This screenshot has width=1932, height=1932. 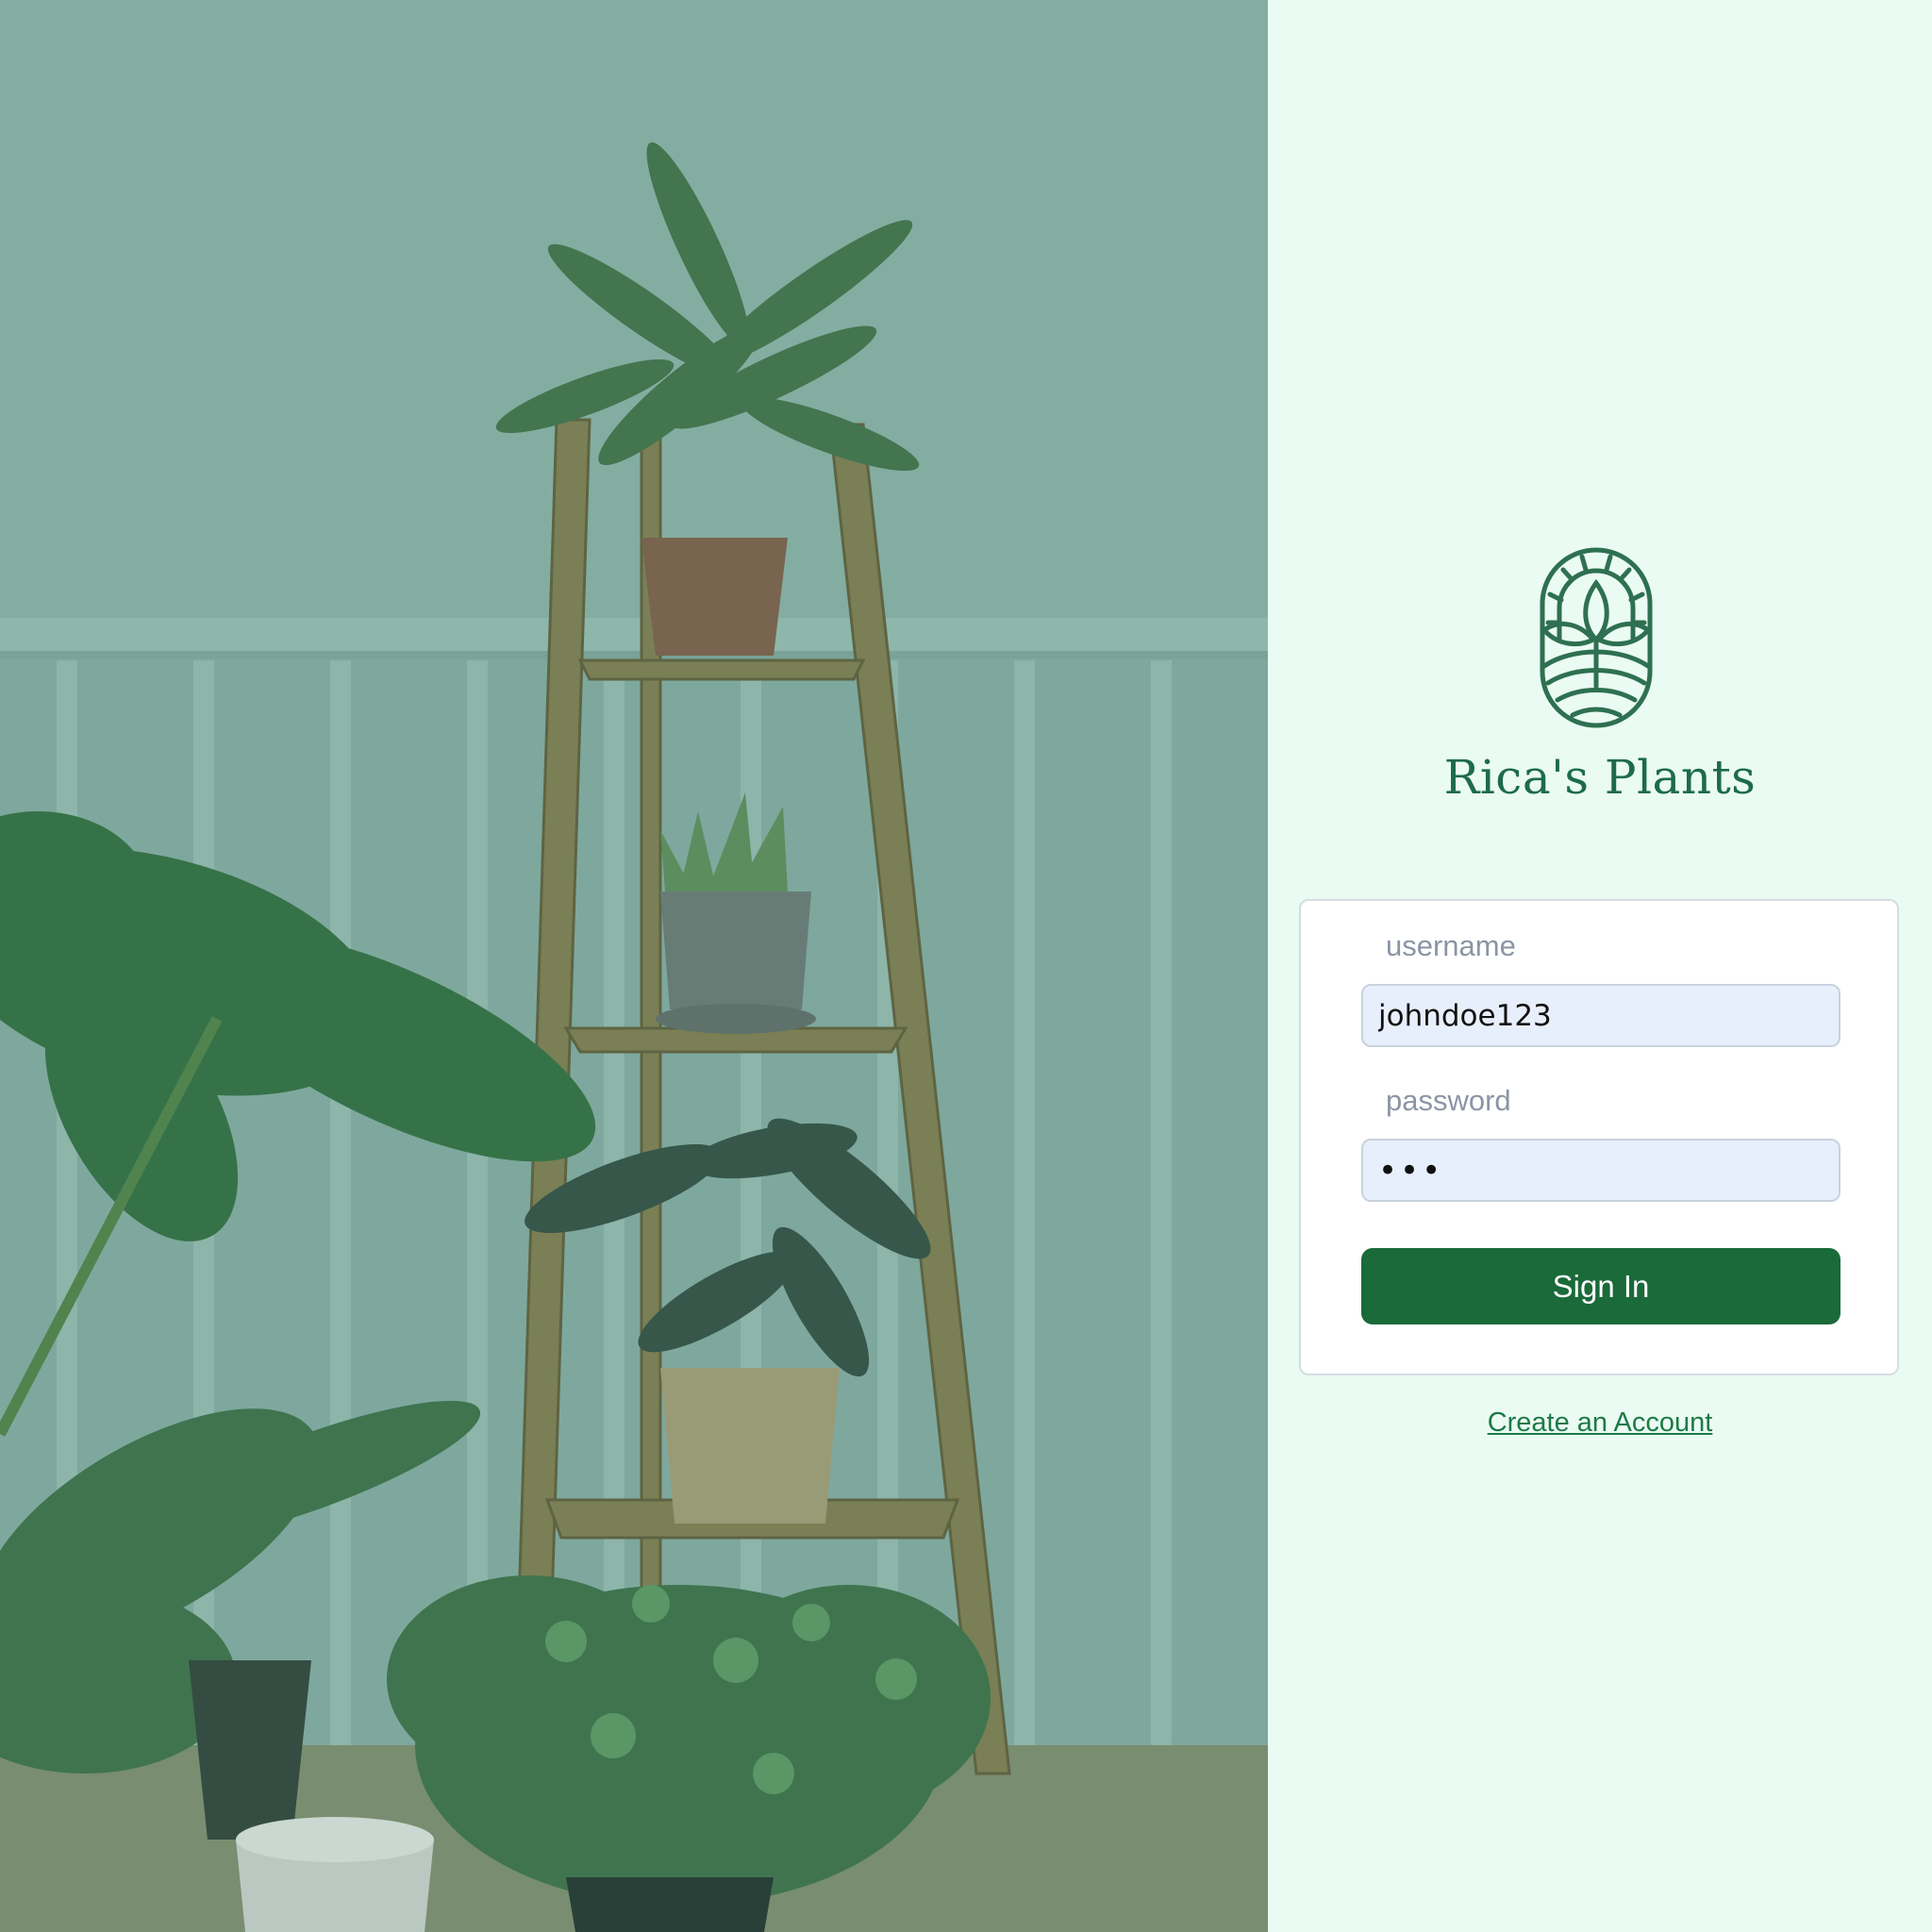 What do you see at coordinates (1451, 946) in the screenshot?
I see `username-label: username` at bounding box center [1451, 946].